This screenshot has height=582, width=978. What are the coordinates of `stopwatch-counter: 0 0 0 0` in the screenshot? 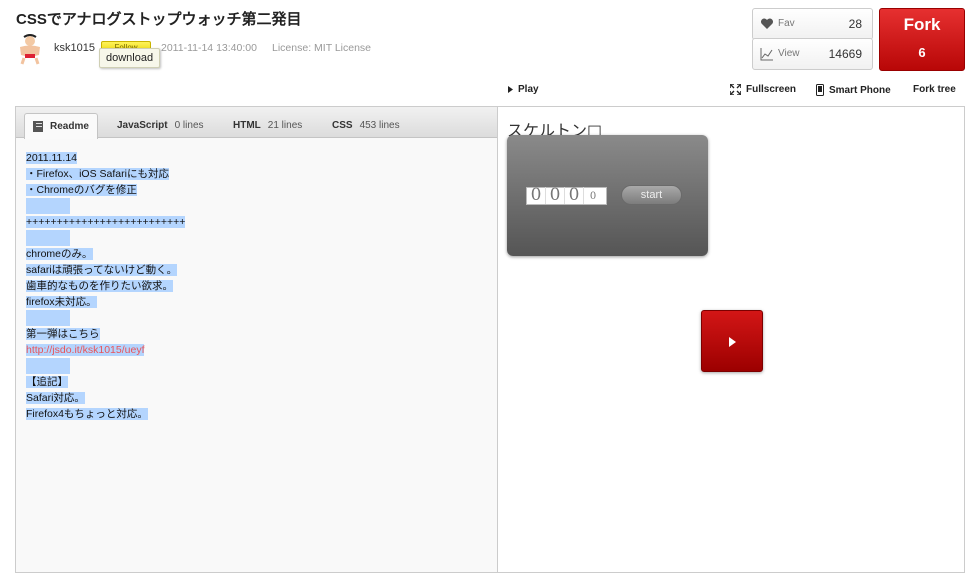 It's located at (566, 196).